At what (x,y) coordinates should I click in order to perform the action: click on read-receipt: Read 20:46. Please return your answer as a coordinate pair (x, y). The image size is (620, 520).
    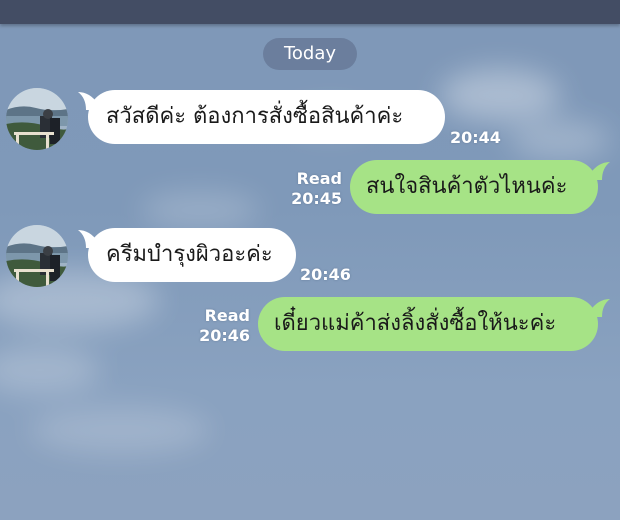
    Looking at the image, I should click on (219, 326).